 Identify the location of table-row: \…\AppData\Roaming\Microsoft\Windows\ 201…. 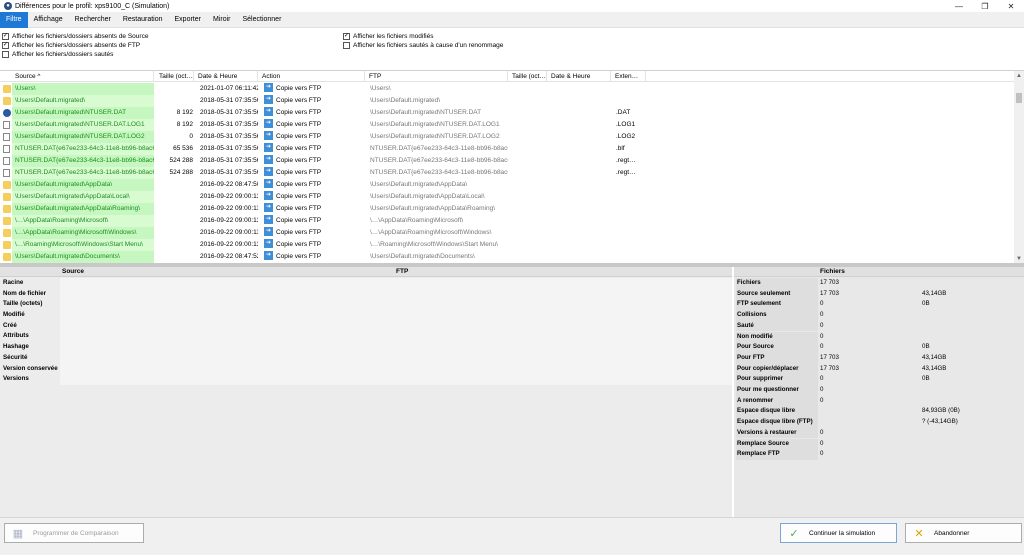
(507, 233).